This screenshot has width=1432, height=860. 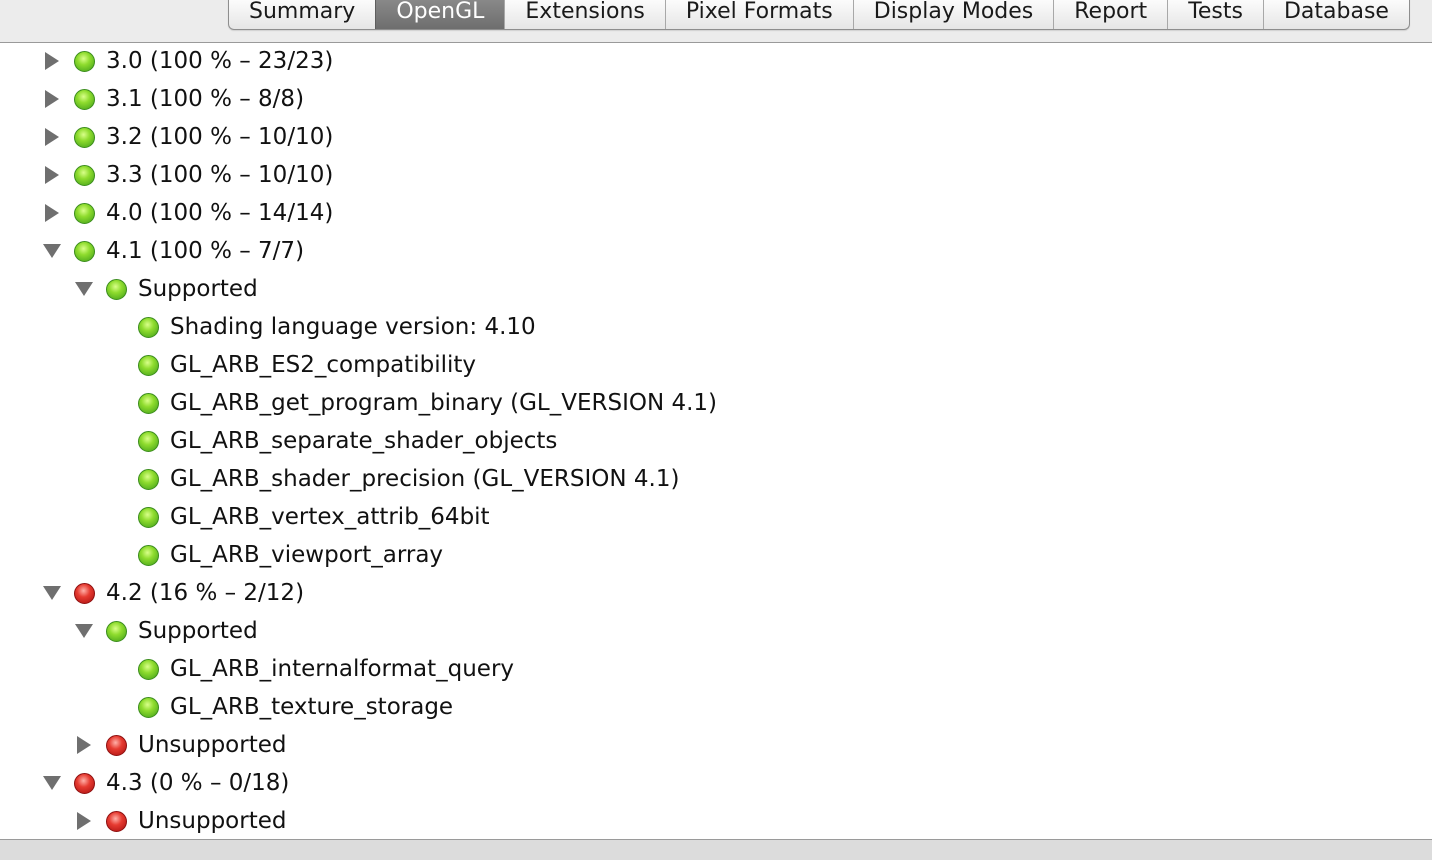 What do you see at coordinates (220, 61) in the screenshot?
I see `tree-row-label: 3.0 (100 % – 23/23)` at bounding box center [220, 61].